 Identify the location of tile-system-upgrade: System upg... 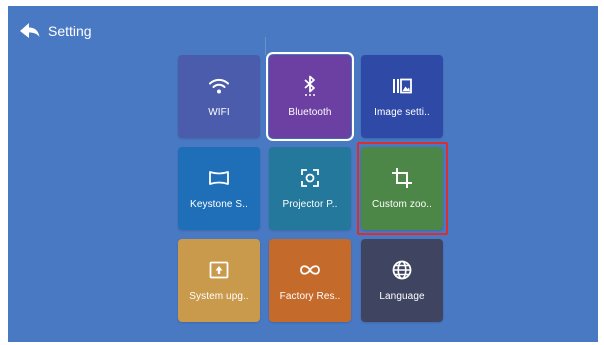
(219, 280).